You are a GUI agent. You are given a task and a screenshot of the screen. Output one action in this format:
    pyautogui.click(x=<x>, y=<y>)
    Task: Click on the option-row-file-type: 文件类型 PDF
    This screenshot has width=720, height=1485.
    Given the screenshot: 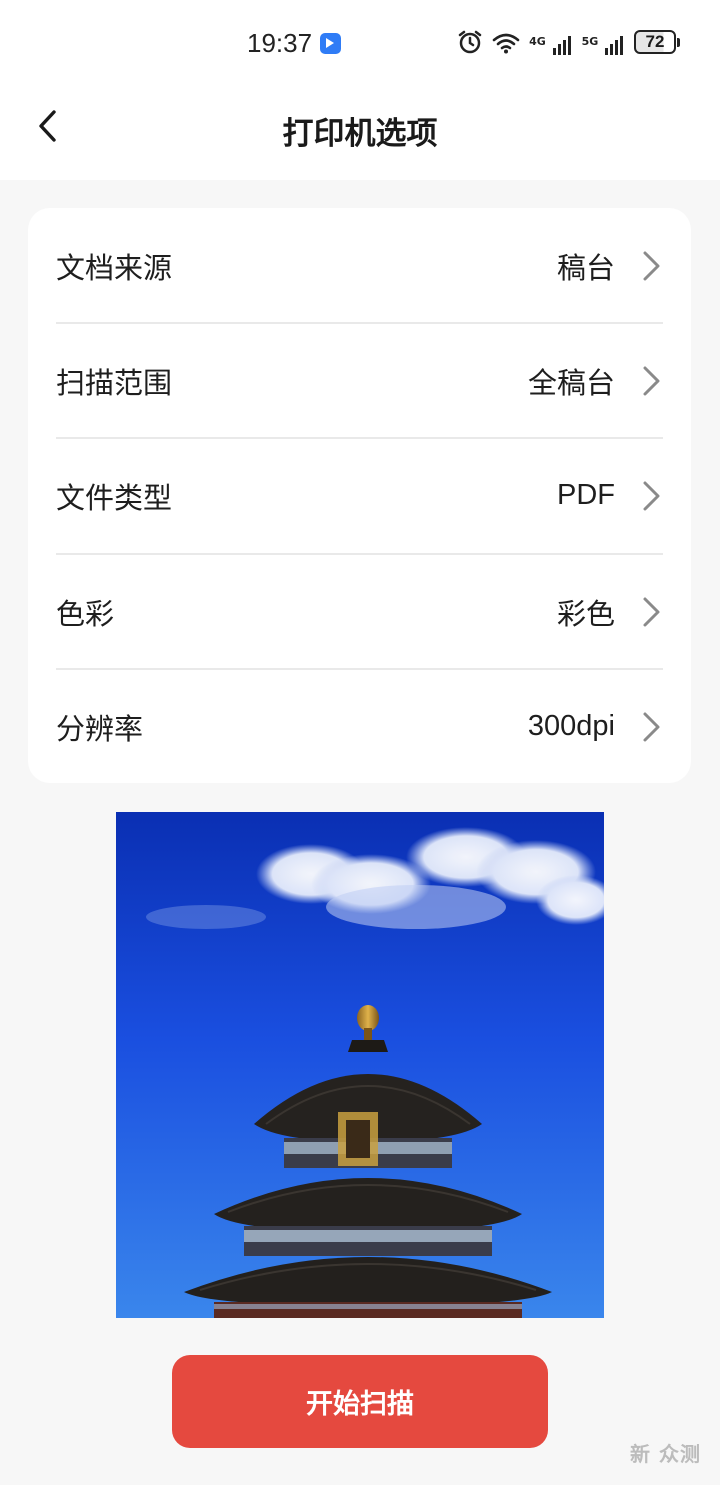 What is the action you would take?
    pyautogui.click(x=359, y=495)
    